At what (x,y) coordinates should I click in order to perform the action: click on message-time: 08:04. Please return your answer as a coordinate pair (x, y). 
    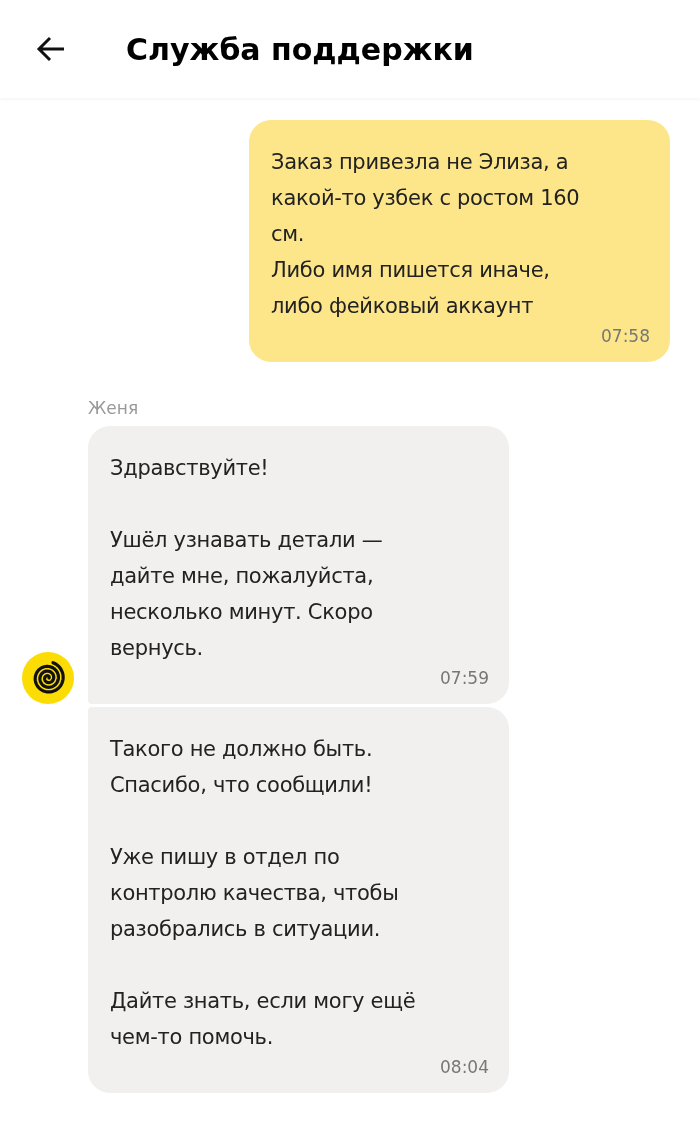
    Looking at the image, I should click on (464, 1067).